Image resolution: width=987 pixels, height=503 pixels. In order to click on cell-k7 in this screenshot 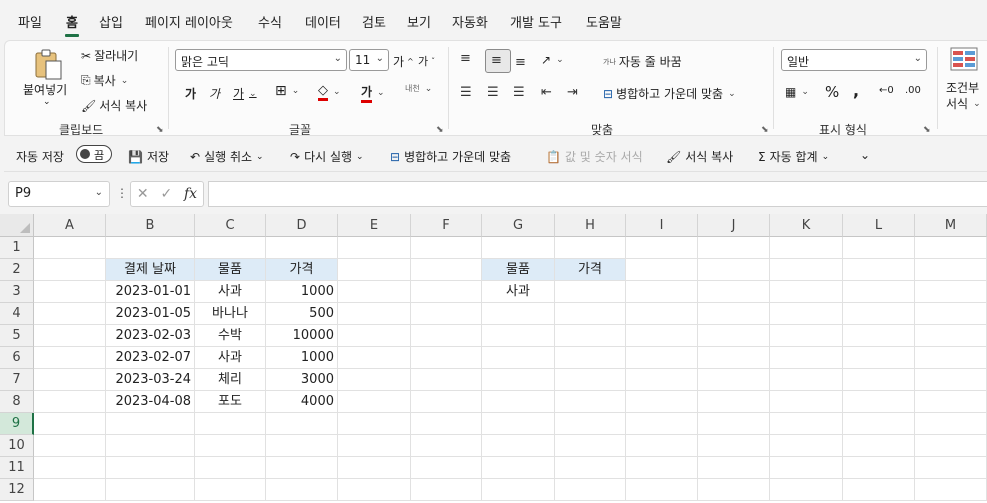, I will do `click(806, 380)`.